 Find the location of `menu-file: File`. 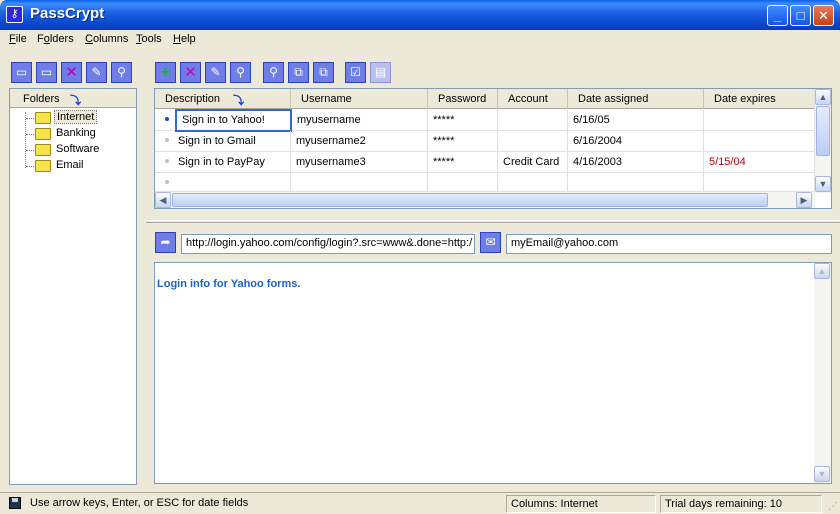

menu-file: File is located at coordinates (18, 39).